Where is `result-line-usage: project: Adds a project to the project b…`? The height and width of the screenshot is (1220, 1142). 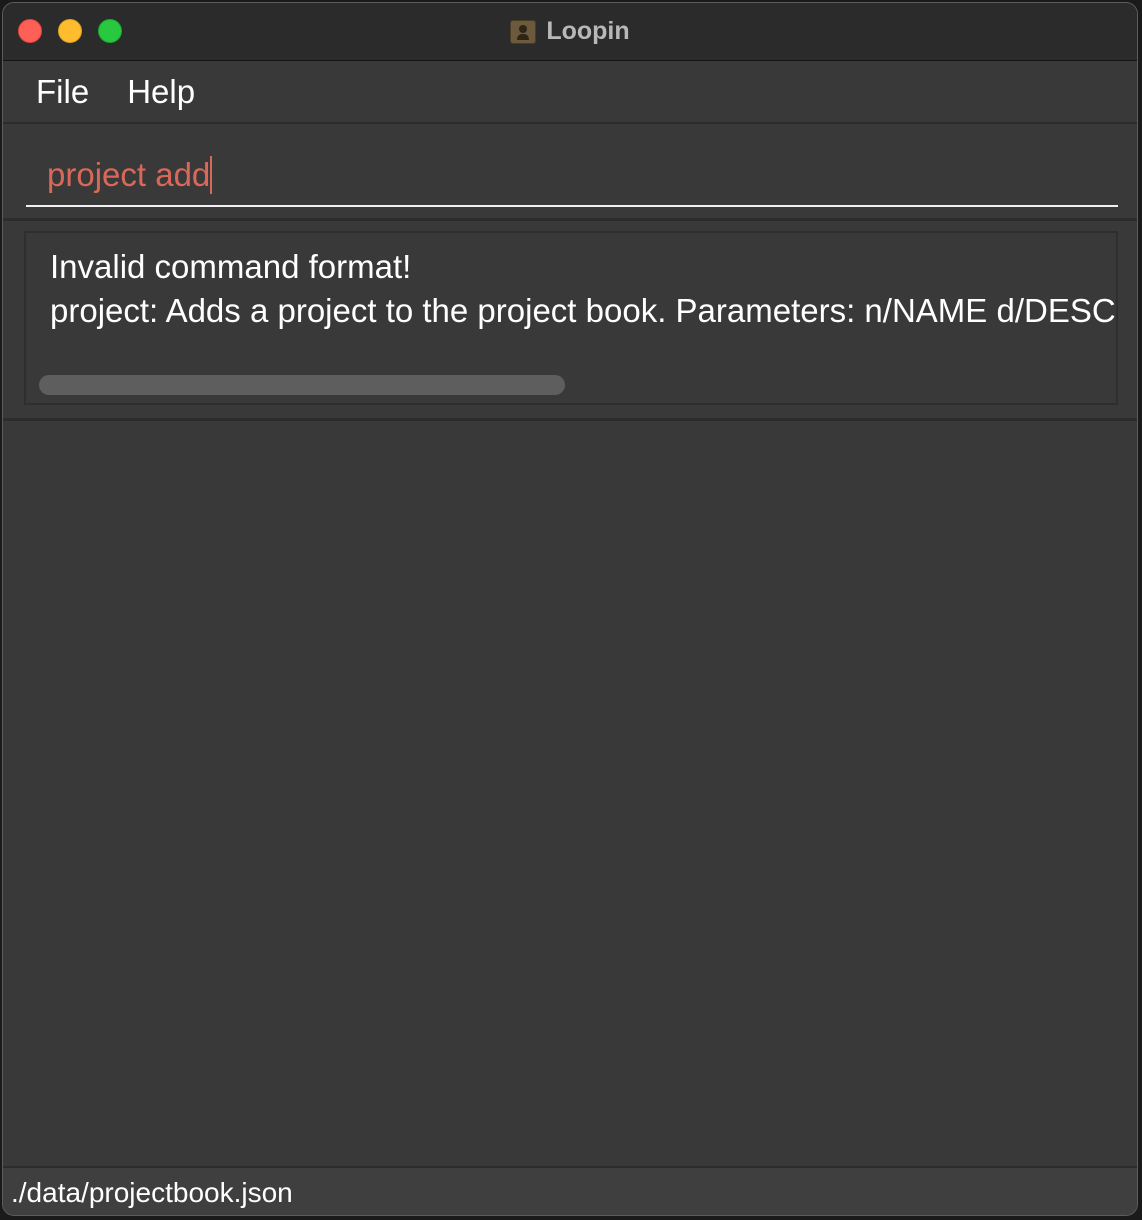 result-line-usage: project: Adds a project to the project b… is located at coordinates (584, 310).